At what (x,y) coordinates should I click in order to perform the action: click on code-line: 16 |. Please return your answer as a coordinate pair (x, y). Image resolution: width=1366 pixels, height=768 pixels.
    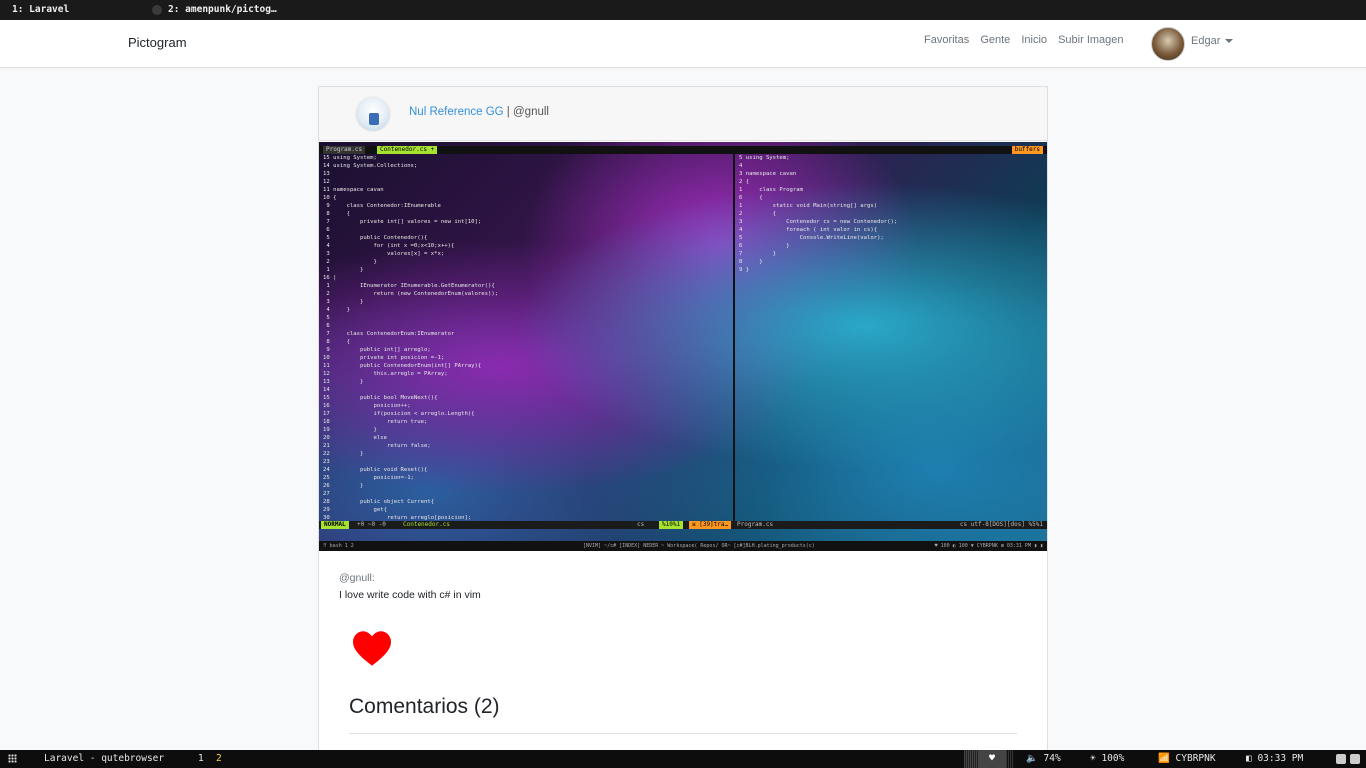
    Looking at the image, I should click on (330, 278).